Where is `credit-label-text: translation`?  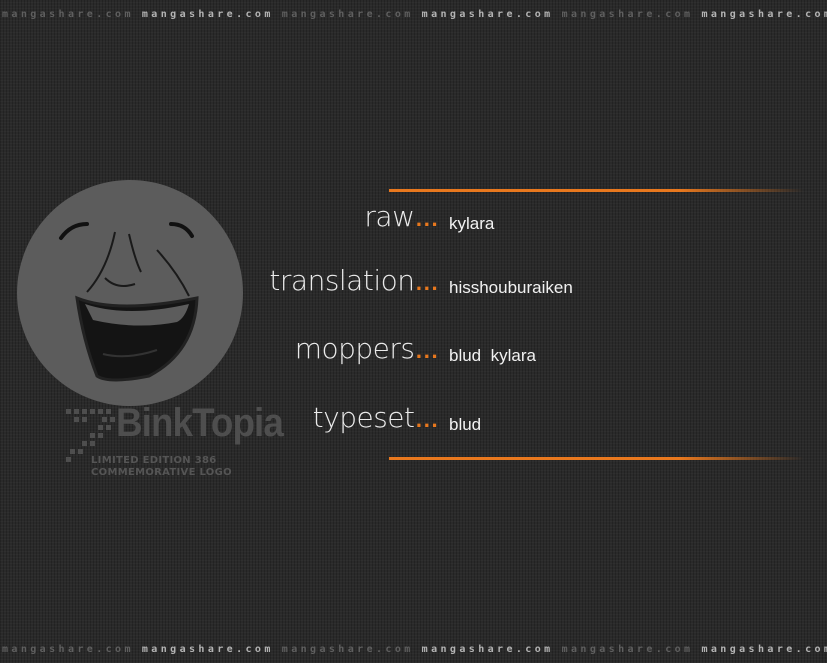
credit-label-text: translation is located at coordinates (342, 280).